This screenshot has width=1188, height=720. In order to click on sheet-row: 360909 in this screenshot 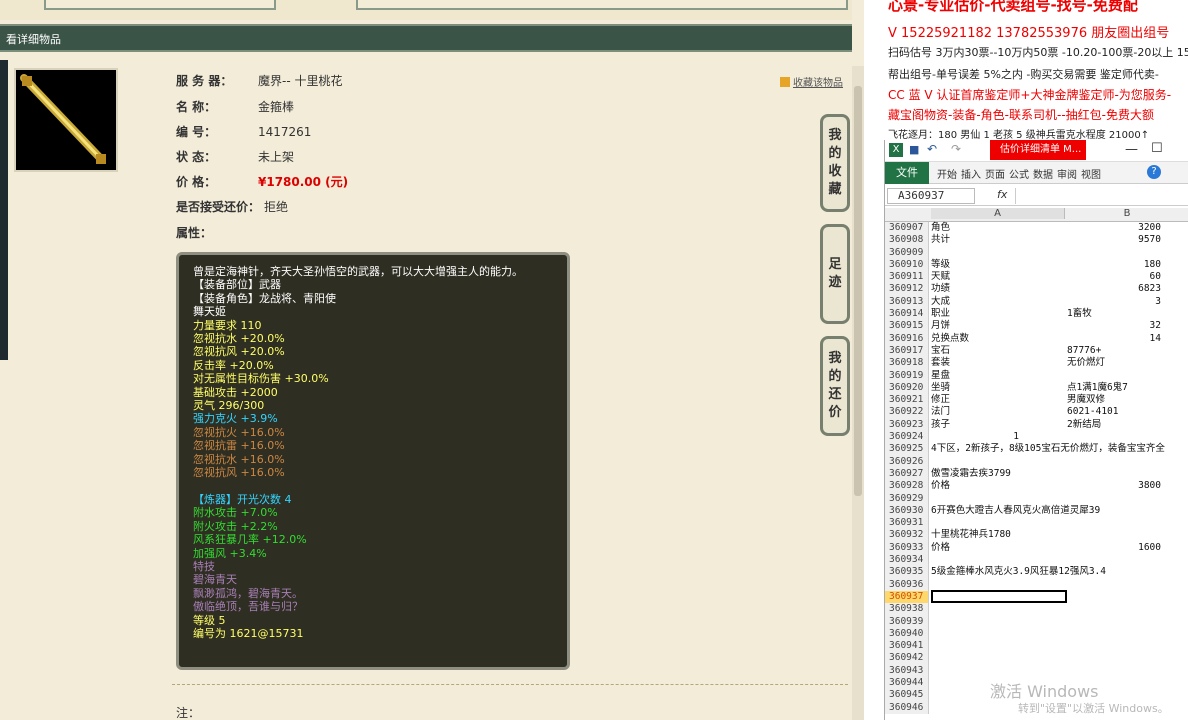, I will do `click(1036, 252)`.